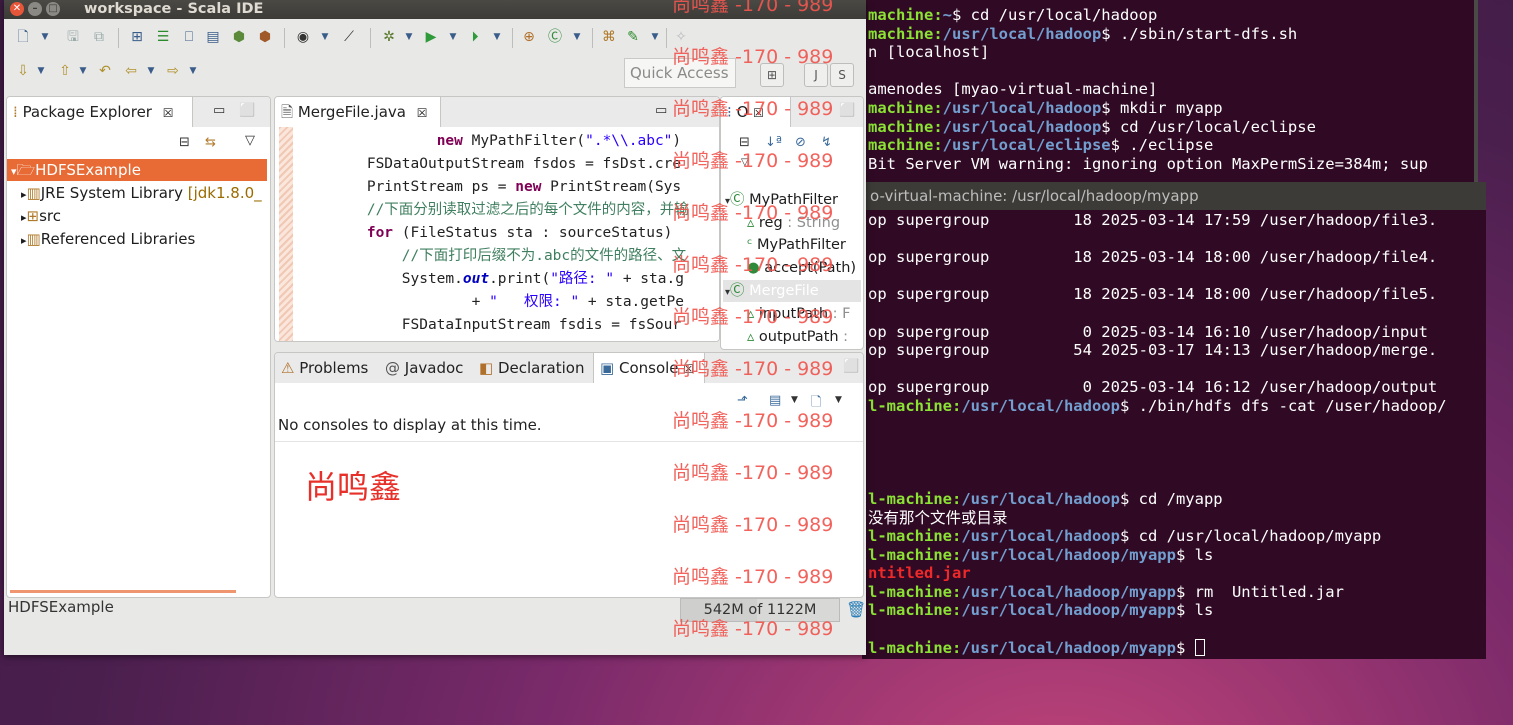 This screenshot has height=725, width=1513. What do you see at coordinates (389, 37) in the screenshot?
I see `debug-icon: ✲` at bounding box center [389, 37].